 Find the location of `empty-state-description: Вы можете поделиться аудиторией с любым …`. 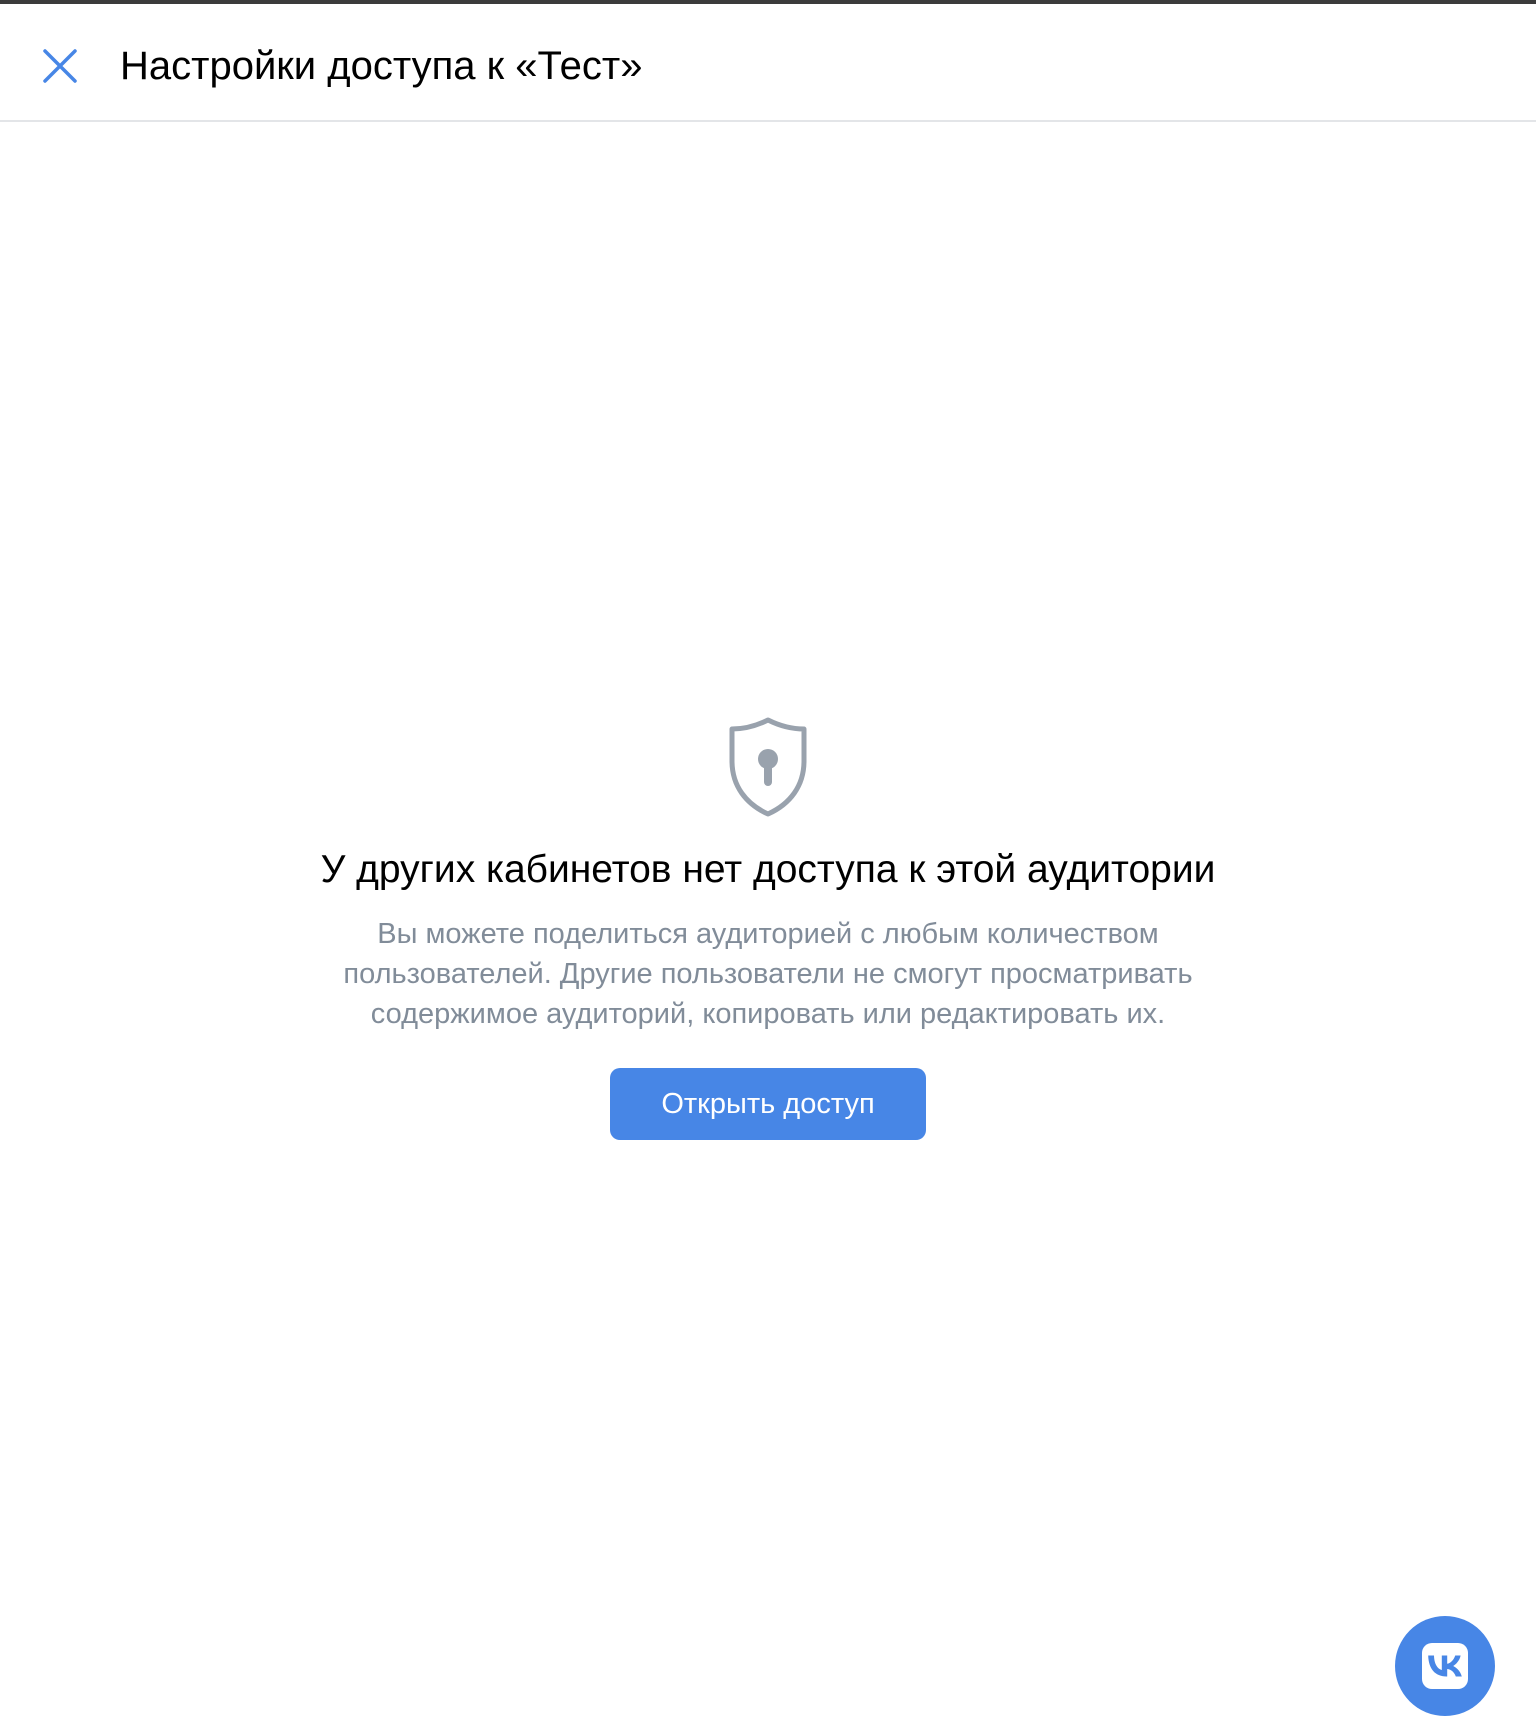

empty-state-description: Вы можете поделиться аудиторией с любым … is located at coordinates (768, 974).